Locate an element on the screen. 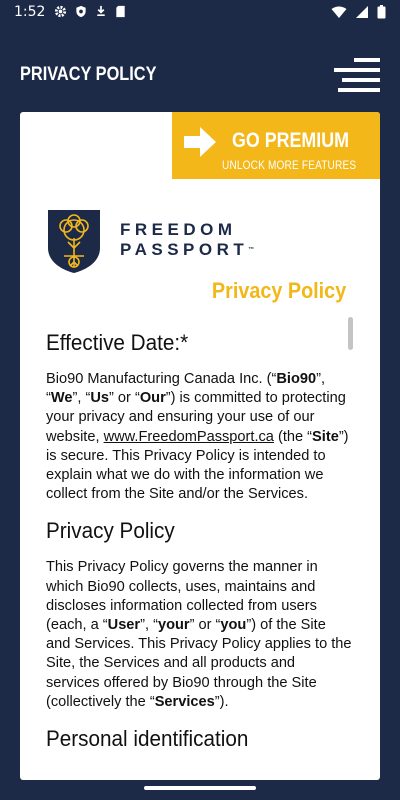  intro-text: ” or “ is located at coordinates (124, 398).